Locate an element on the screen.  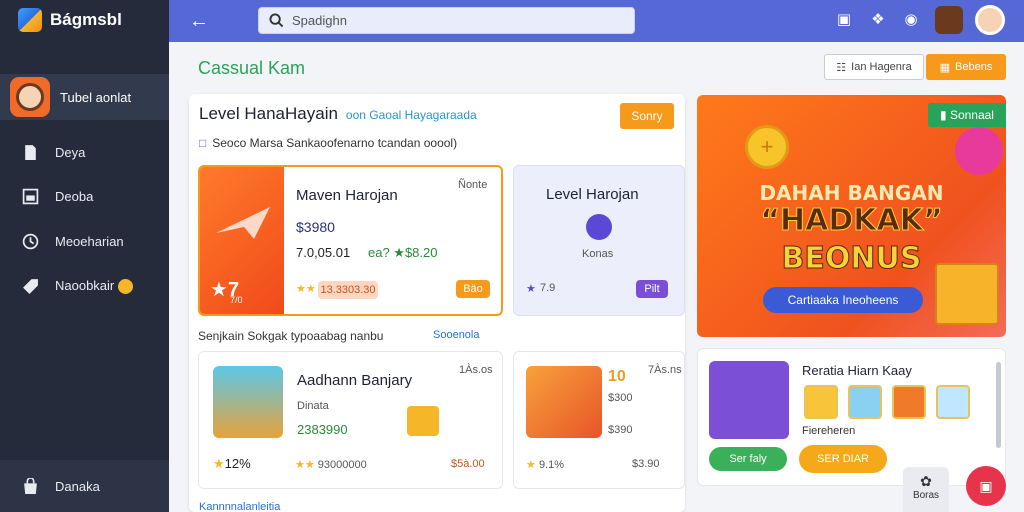
tag-icon is located at coordinates (30, 286).